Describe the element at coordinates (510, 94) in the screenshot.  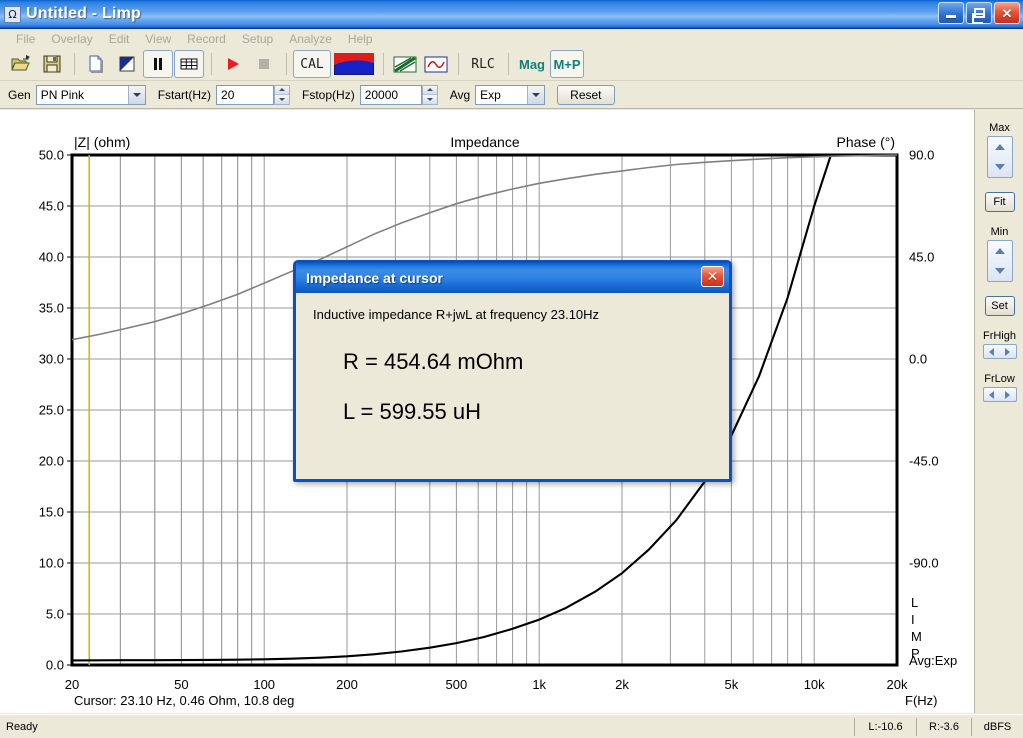
I see `avg-select: Exp` at that location.